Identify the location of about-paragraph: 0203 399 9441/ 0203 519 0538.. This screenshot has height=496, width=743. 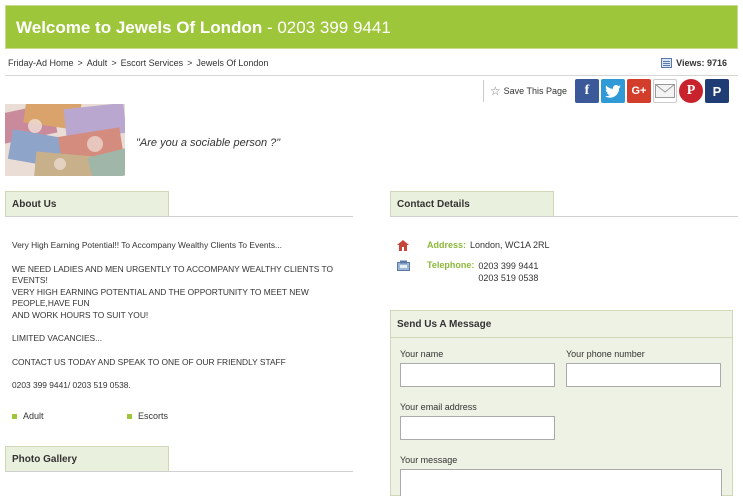
(71, 385).